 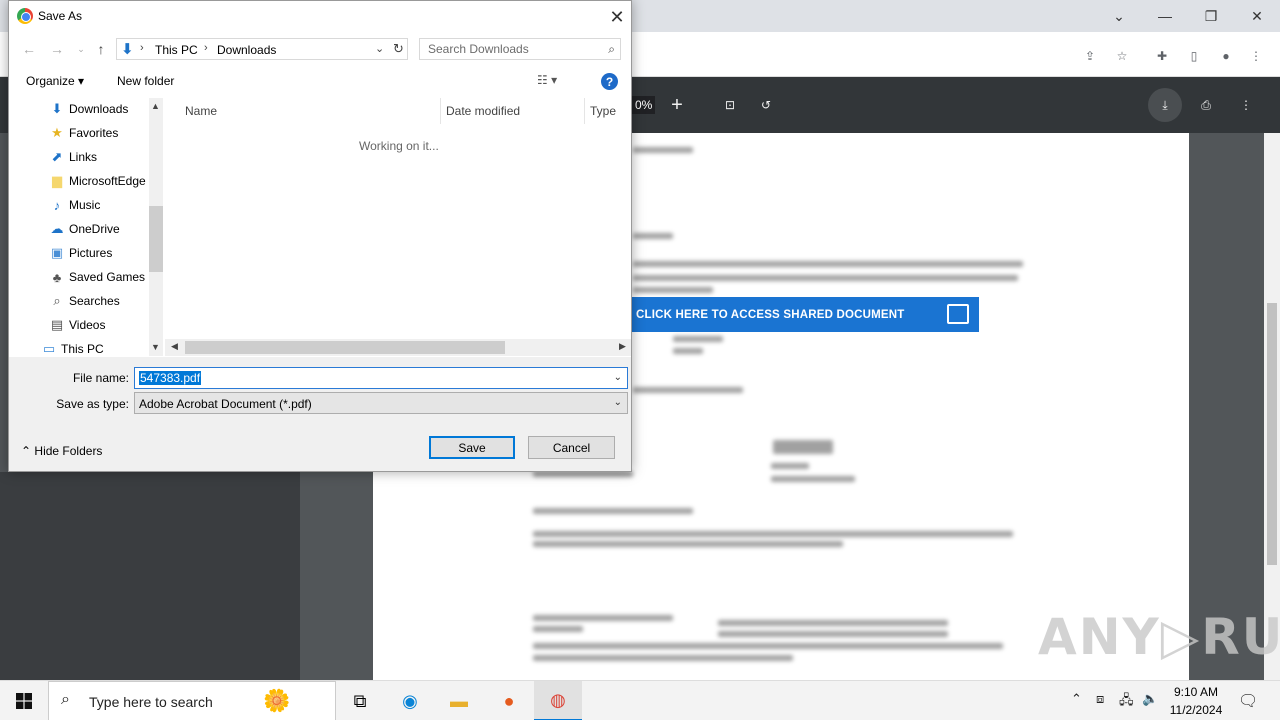 What do you see at coordinates (192, 700) in the screenshot?
I see `taskbar-search-box: ⌕ Type here to search 🌼` at bounding box center [192, 700].